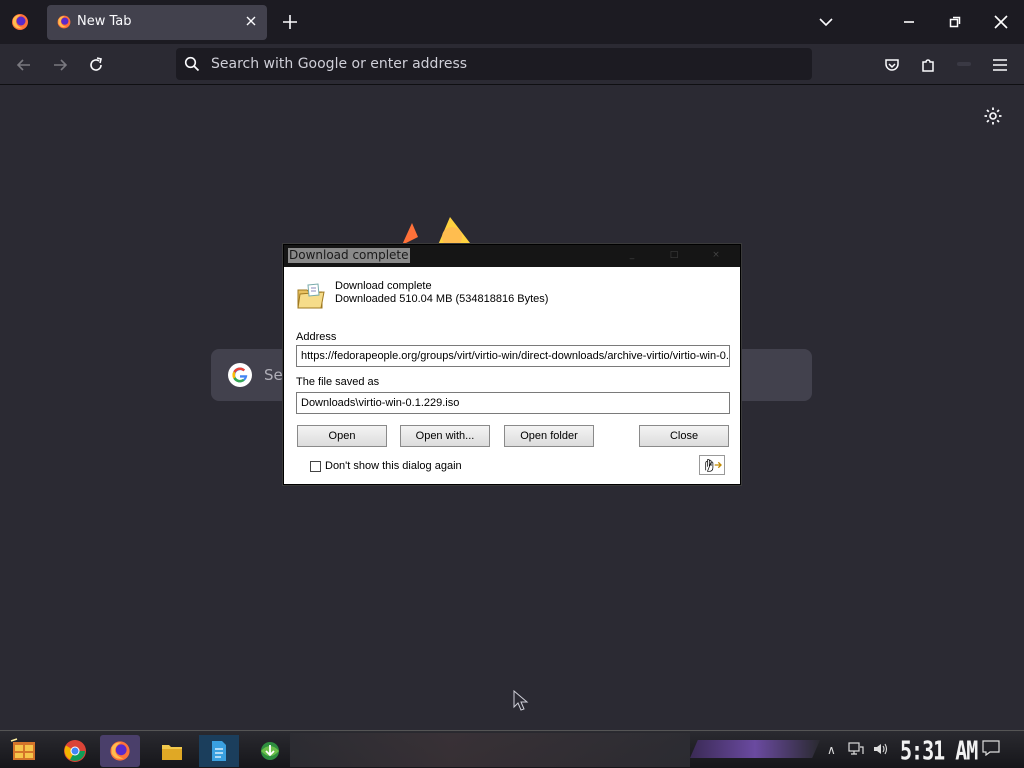  What do you see at coordinates (674, 256) in the screenshot?
I see `dialog-maximize-button: □` at bounding box center [674, 256].